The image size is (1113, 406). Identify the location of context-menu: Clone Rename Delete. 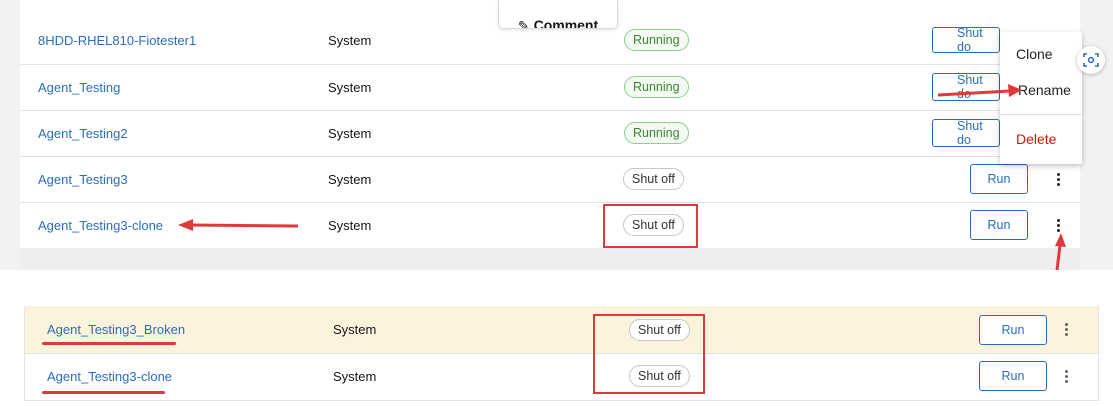
(1041, 98).